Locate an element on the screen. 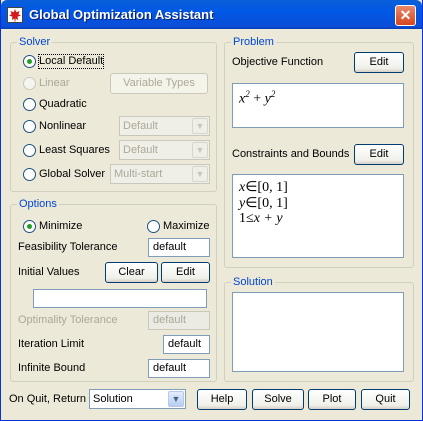 The image size is (423, 421). quadratic-radio is located at coordinates (29, 104).